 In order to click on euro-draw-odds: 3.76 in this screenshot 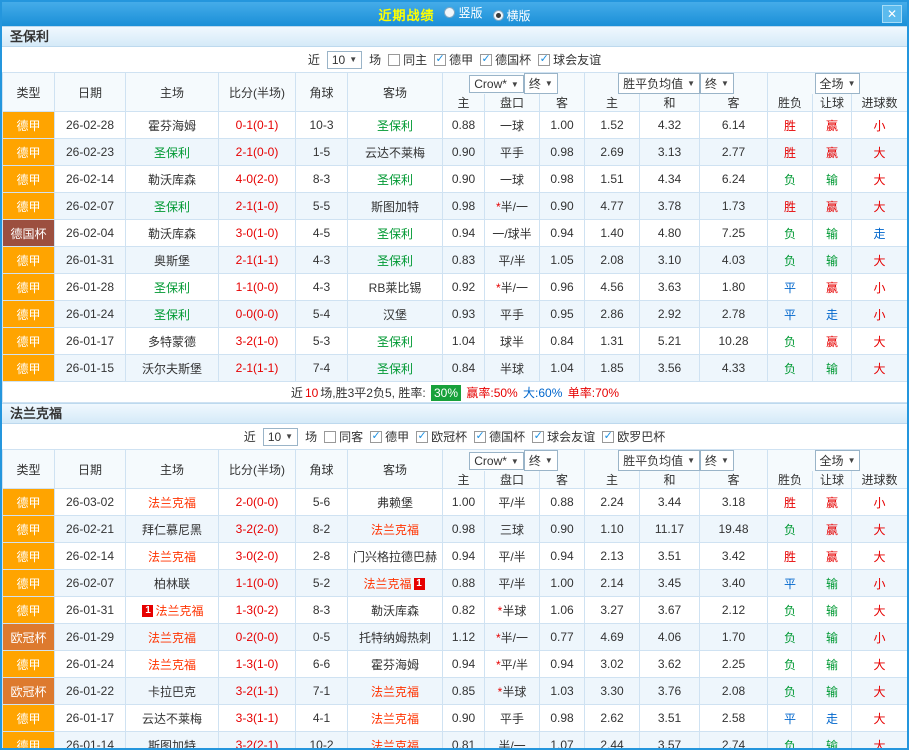, I will do `click(669, 691)`.